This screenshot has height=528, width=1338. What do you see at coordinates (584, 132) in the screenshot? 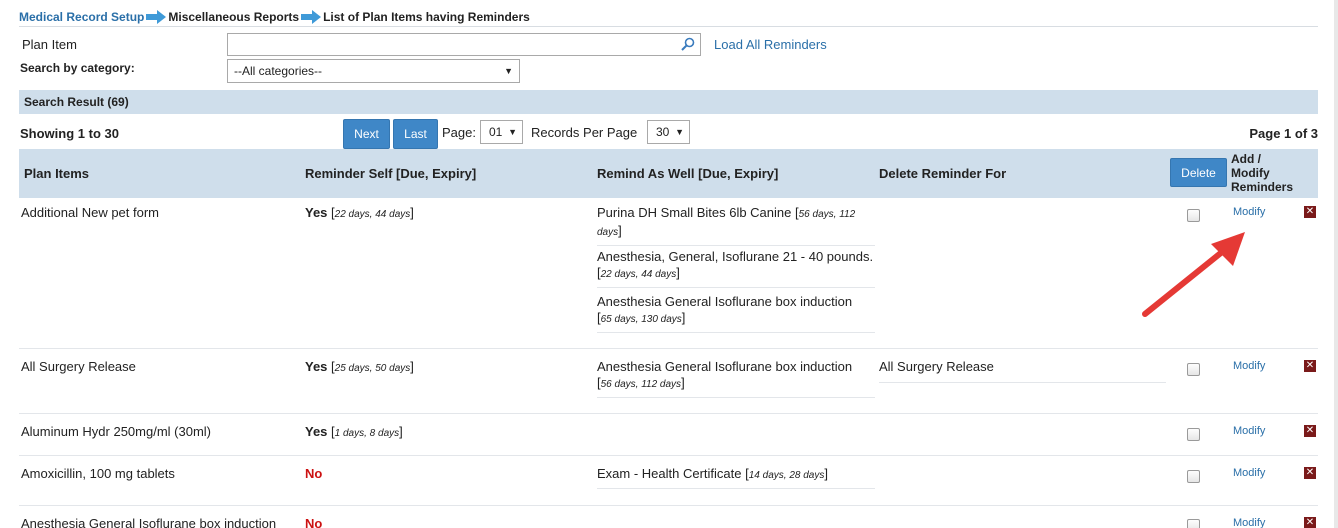
I see `records-per-page-label: Records Per Page` at bounding box center [584, 132].